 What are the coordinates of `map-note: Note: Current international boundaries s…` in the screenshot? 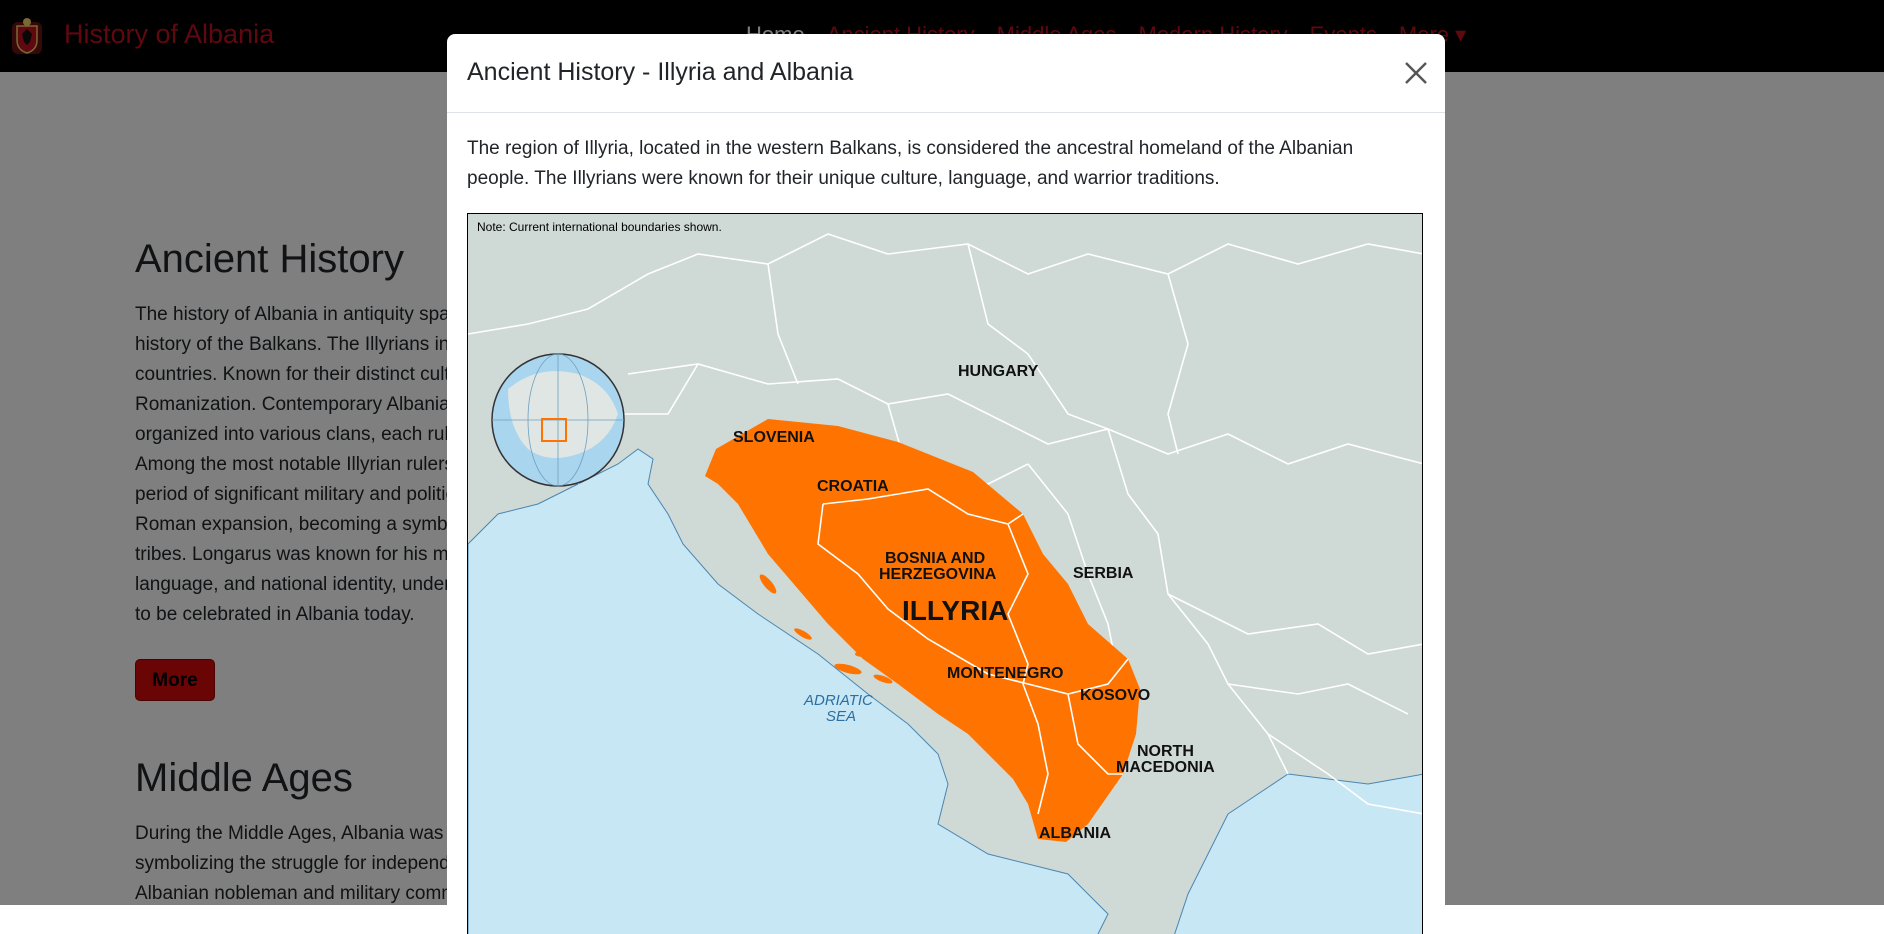 It's located at (599, 227).